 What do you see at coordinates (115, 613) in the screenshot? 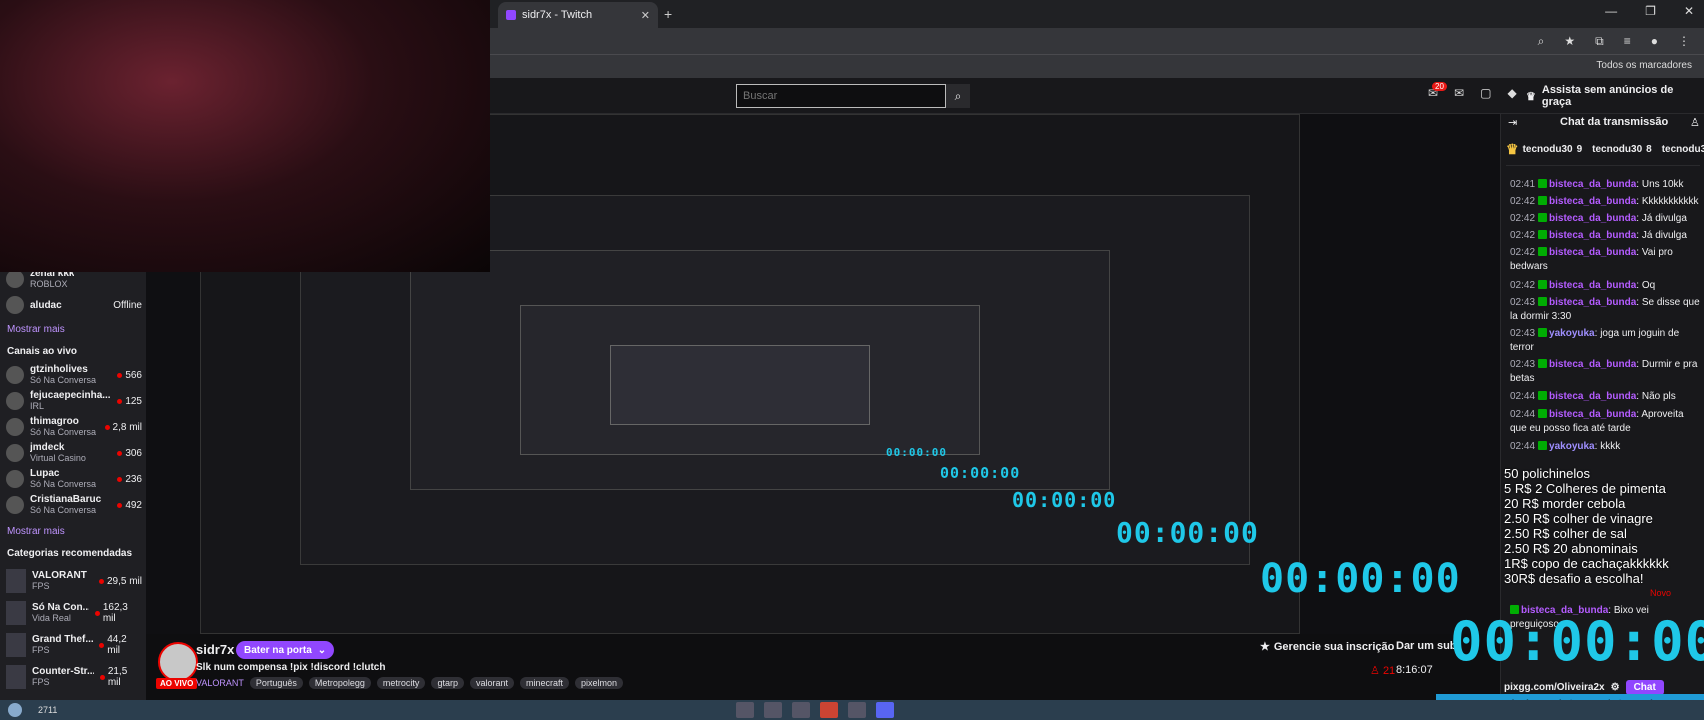
I see `viewer-count-value: 162,3 mil` at bounding box center [115, 613].